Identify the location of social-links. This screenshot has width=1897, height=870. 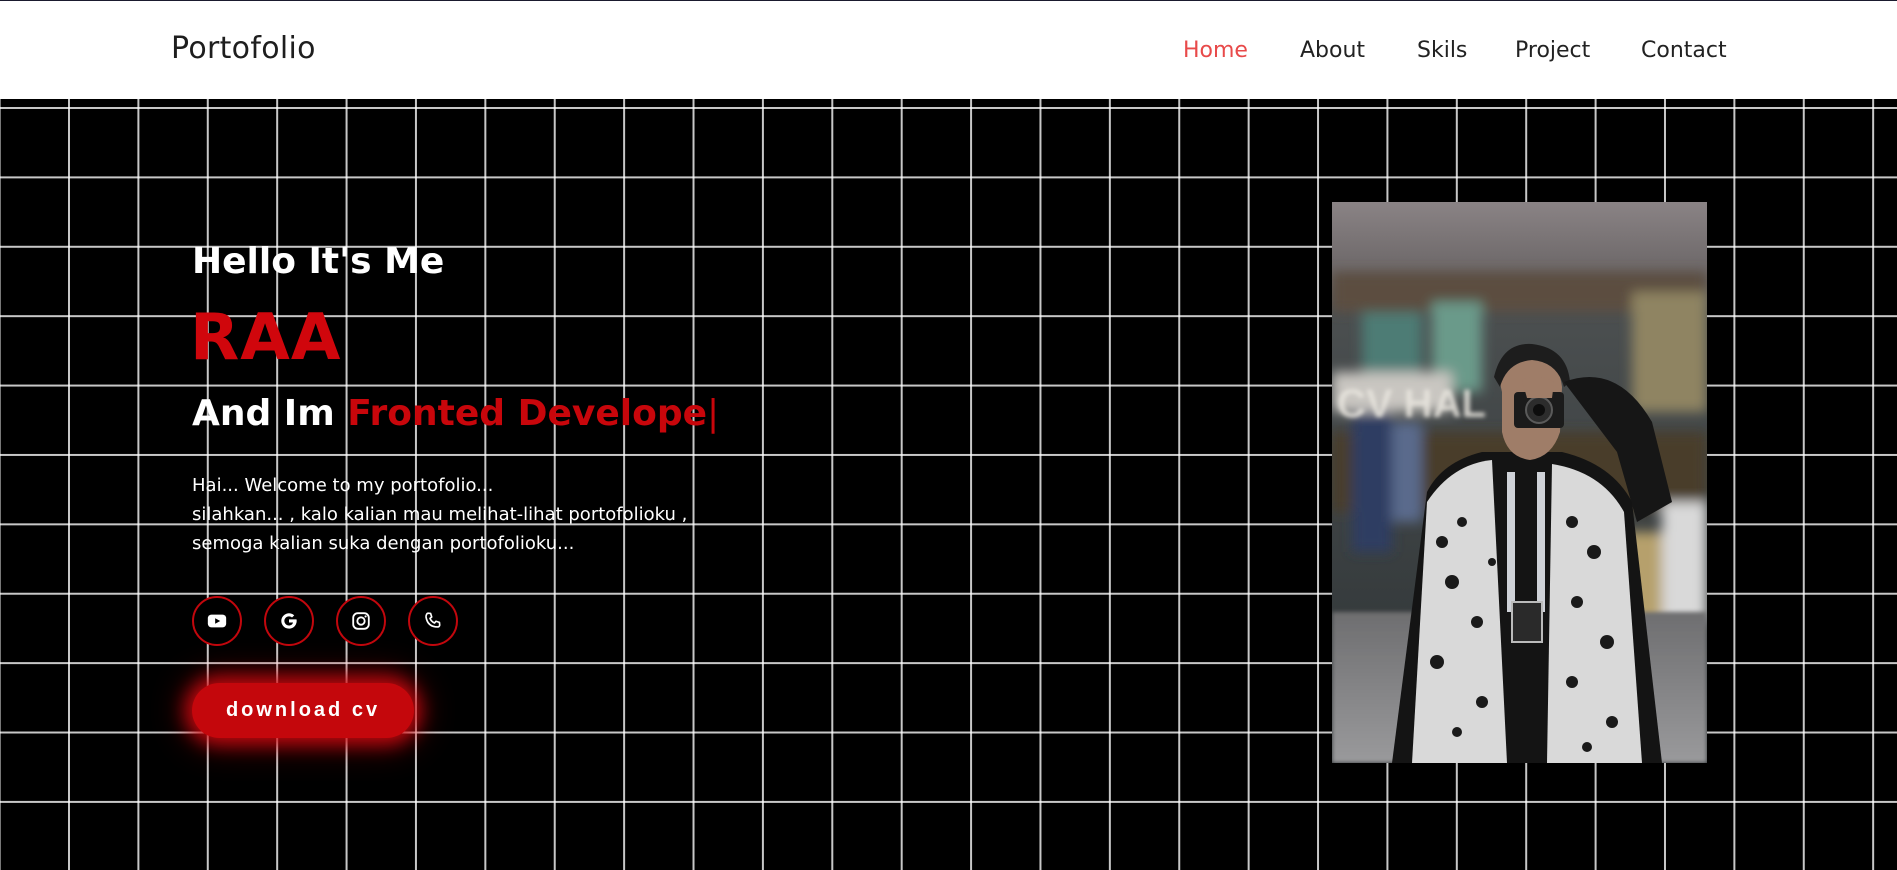
(342, 621).